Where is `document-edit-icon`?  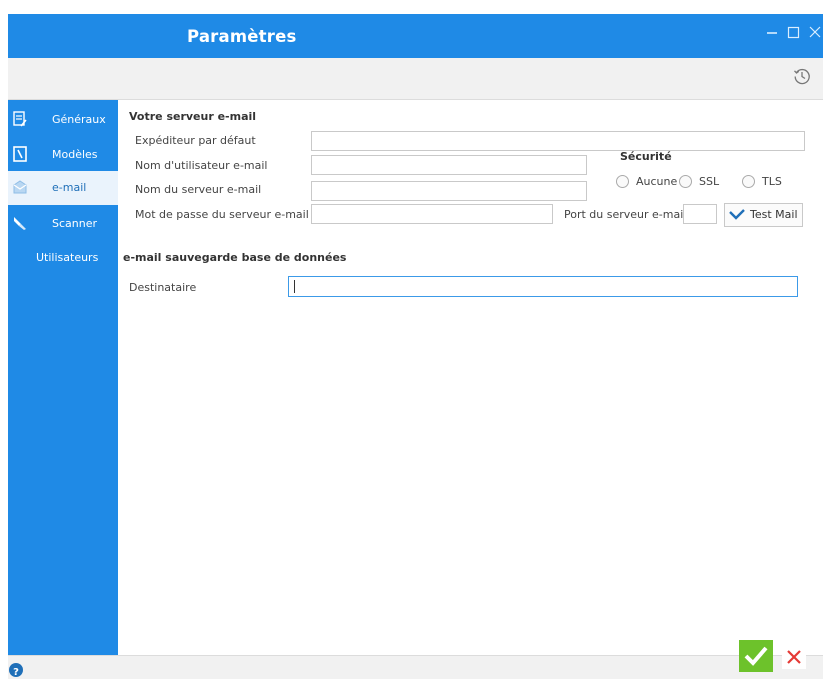
document-edit-icon is located at coordinates (20, 119).